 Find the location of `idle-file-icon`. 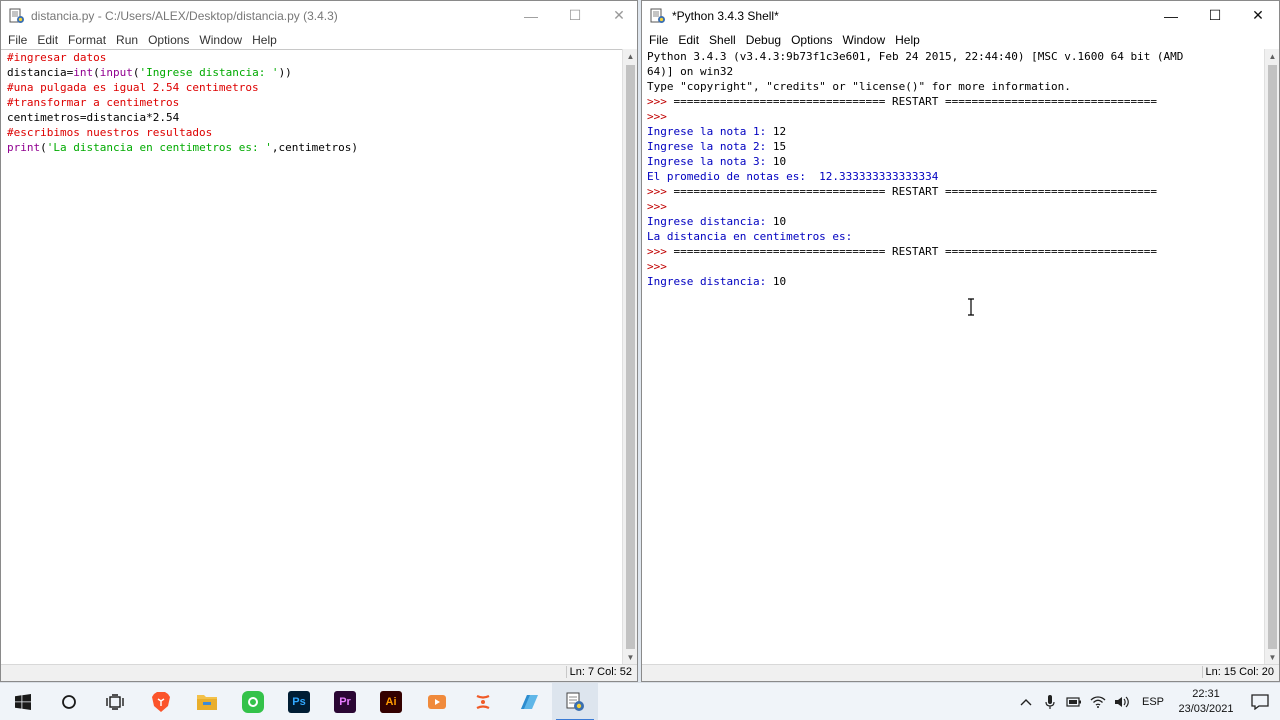

idle-file-icon is located at coordinates (17, 16).